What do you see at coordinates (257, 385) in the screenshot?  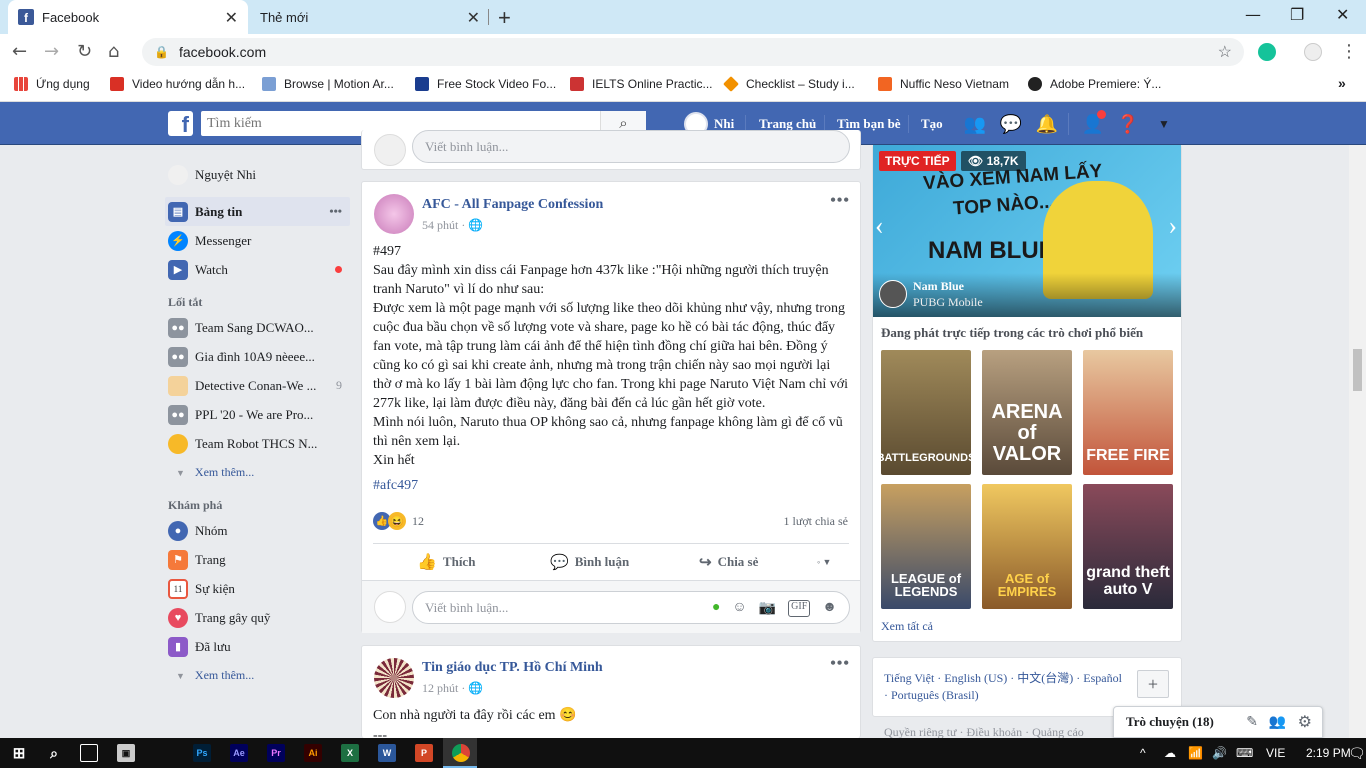 I see `shortcut-item: Detective Conan-We ... 9` at bounding box center [257, 385].